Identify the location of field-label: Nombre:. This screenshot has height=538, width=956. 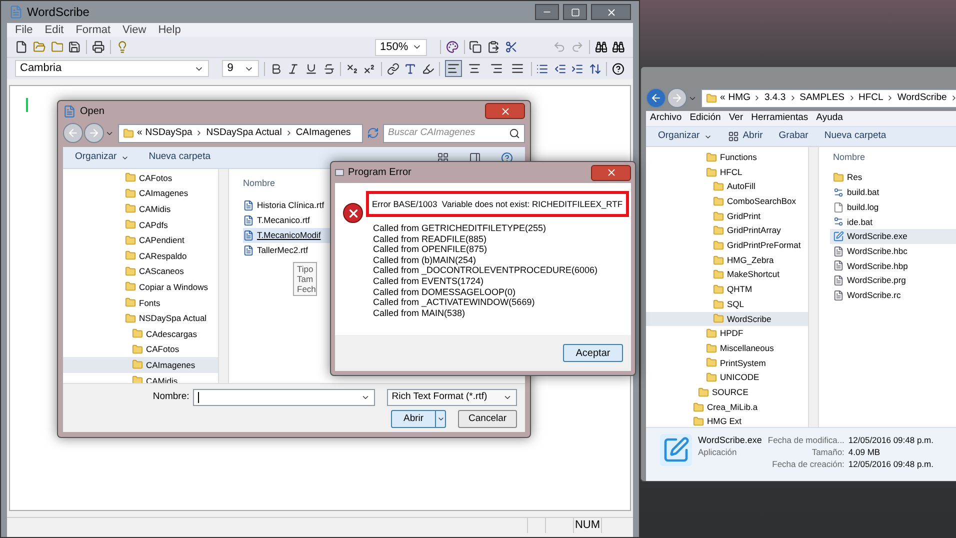
(171, 397).